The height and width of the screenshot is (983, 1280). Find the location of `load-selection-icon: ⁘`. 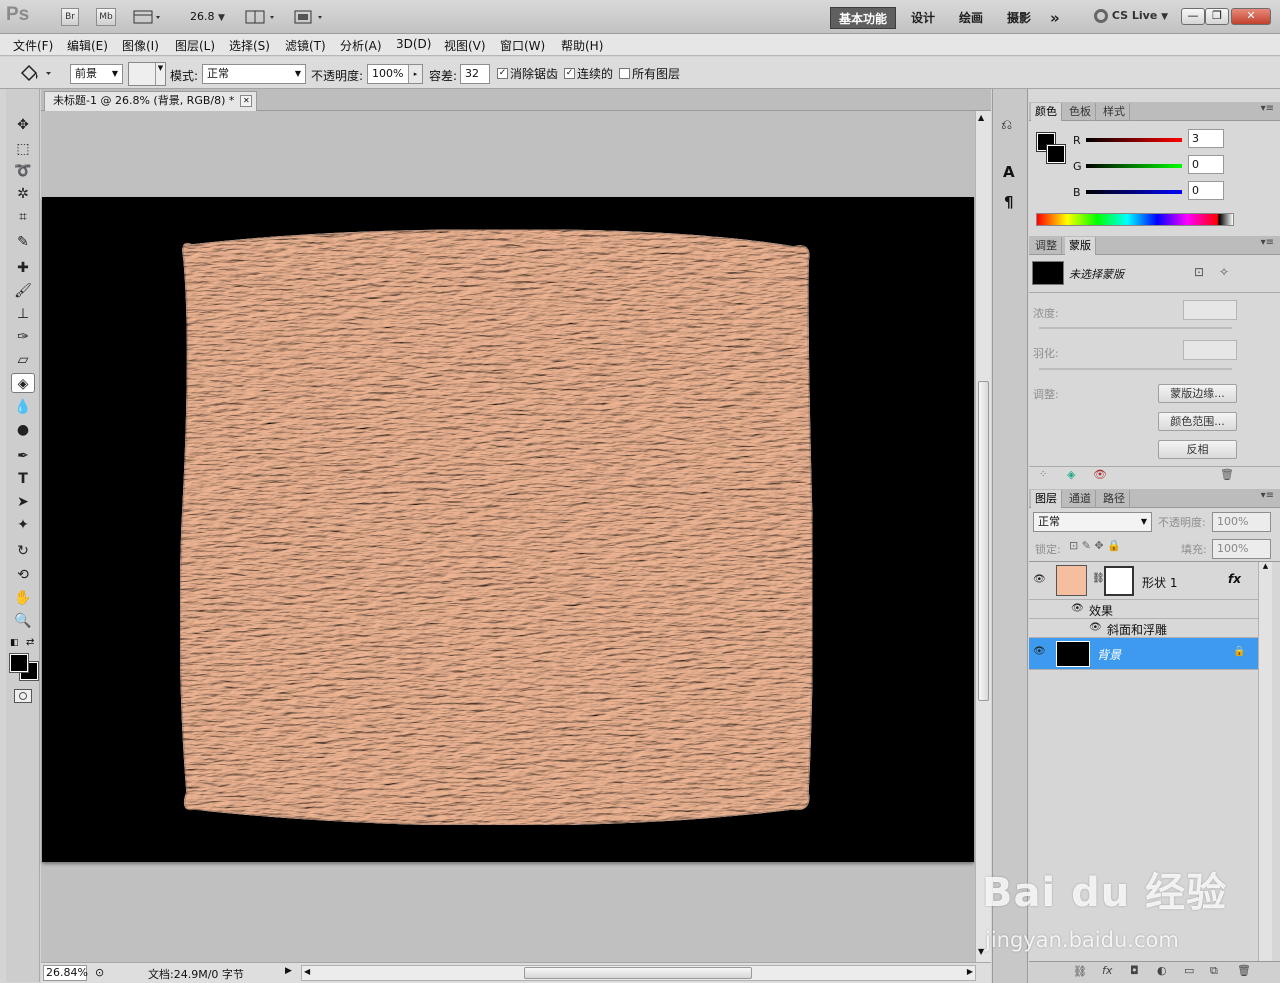

load-selection-icon: ⁘ is located at coordinates (1043, 474).